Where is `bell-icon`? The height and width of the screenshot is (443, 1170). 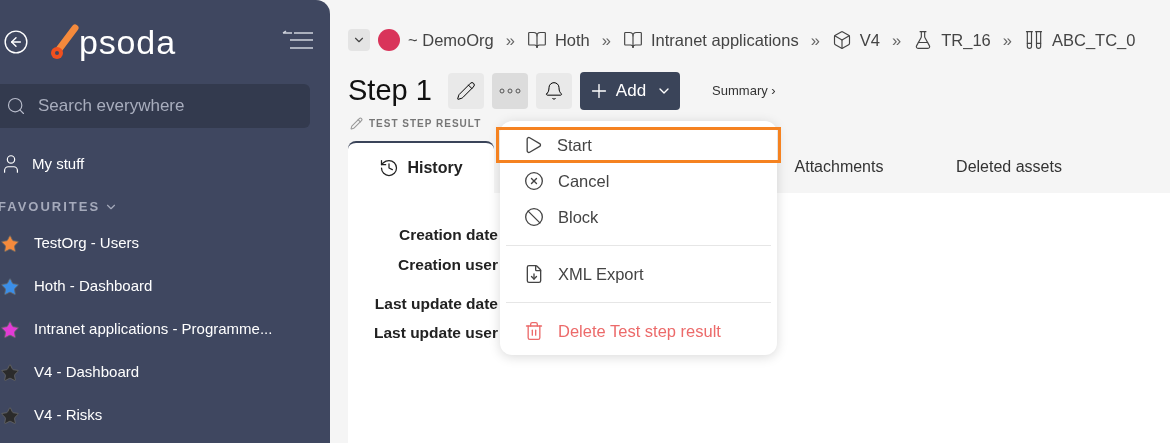
bell-icon is located at coordinates (553, 90).